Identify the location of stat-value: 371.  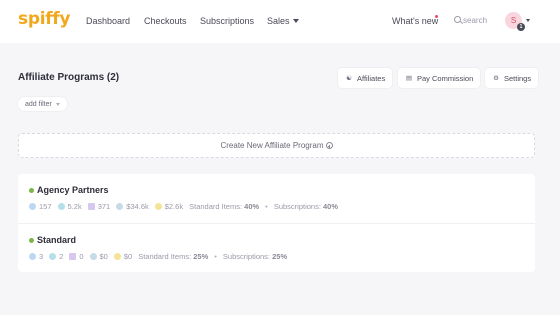
(104, 206).